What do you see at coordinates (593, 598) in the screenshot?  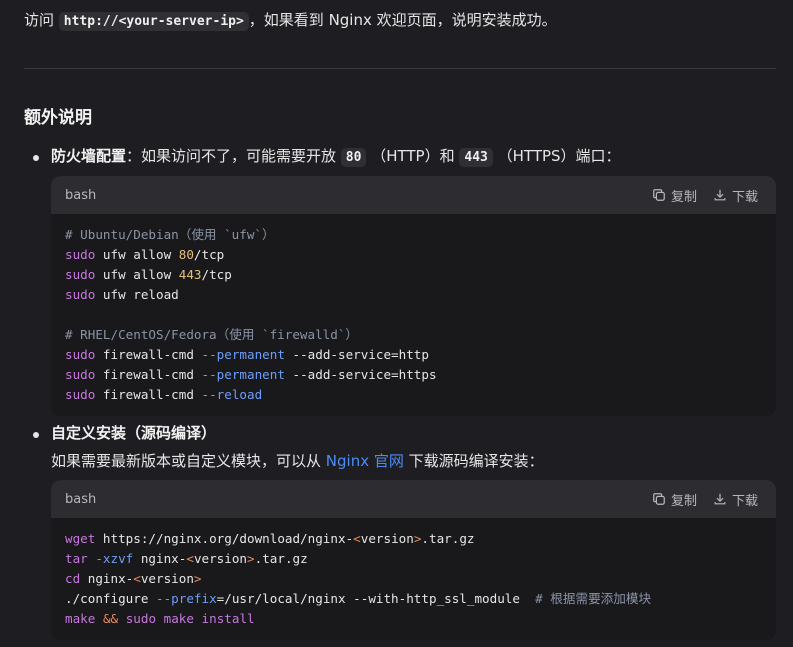 I see `code-token: # 根据需要添加模块` at bounding box center [593, 598].